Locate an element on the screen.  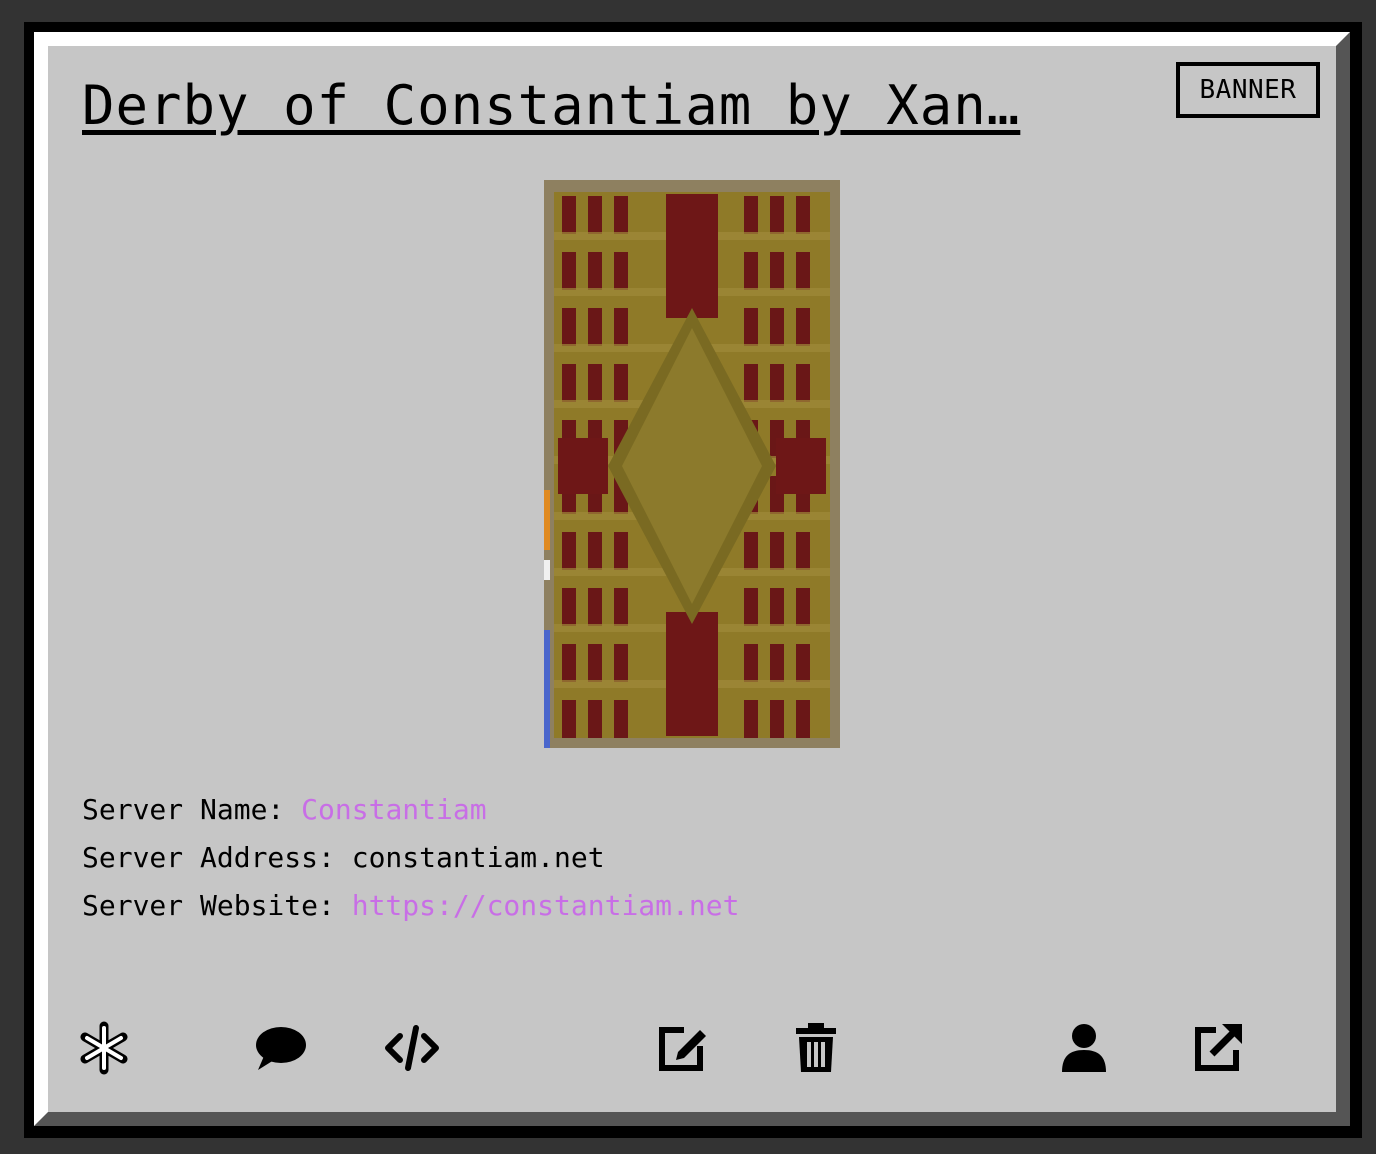
banner-image is located at coordinates (692, 464).